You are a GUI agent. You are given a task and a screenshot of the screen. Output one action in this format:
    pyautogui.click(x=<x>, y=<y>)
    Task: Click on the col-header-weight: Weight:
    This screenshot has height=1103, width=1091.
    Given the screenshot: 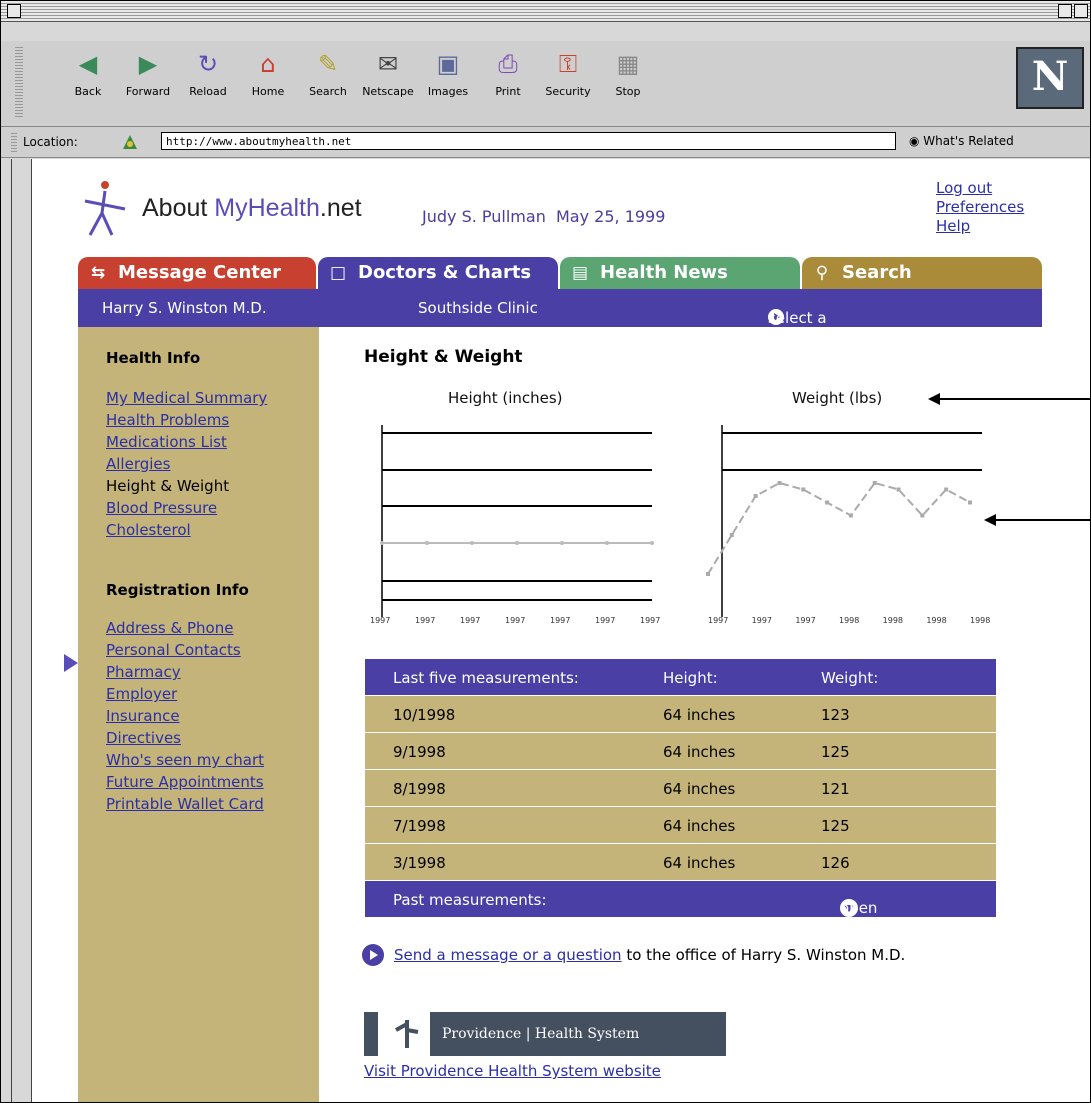 What is the action you would take?
    pyautogui.click(x=850, y=678)
    